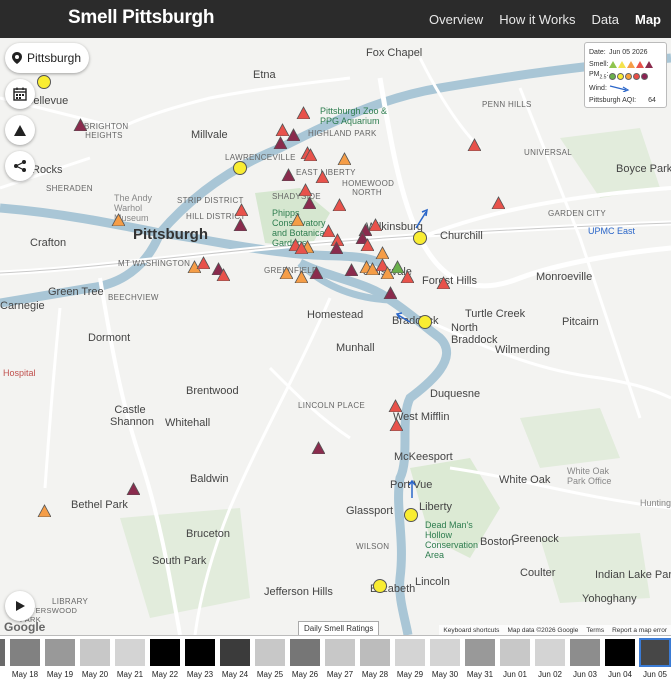  Describe the element at coordinates (564, 277) in the screenshot. I see `place-label: Monroeville` at that location.